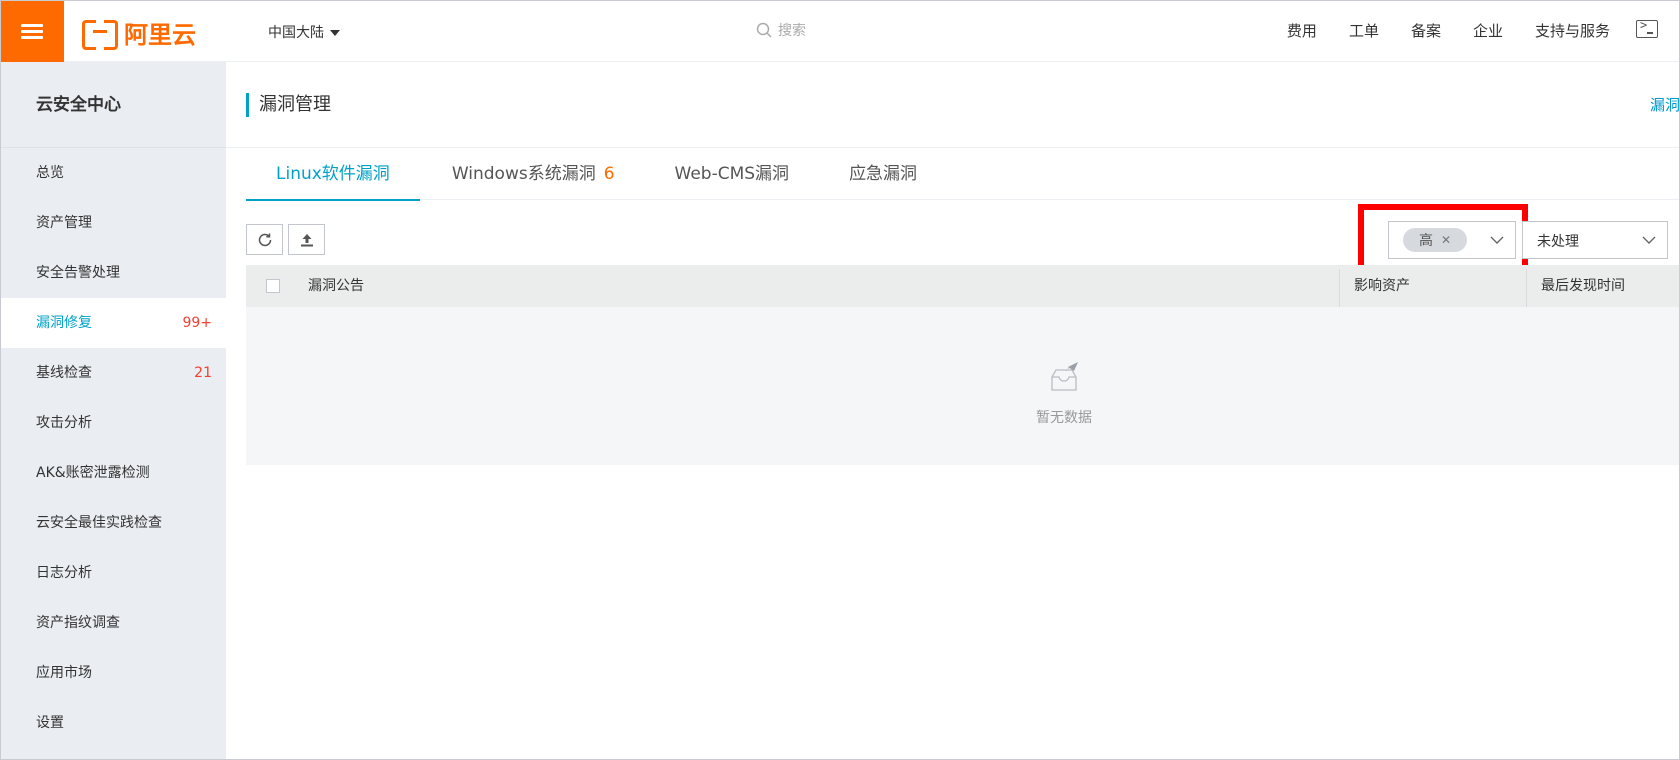 The image size is (1680, 760). What do you see at coordinates (1426, 30) in the screenshot?
I see `top-link-icp-filing: 备案` at bounding box center [1426, 30].